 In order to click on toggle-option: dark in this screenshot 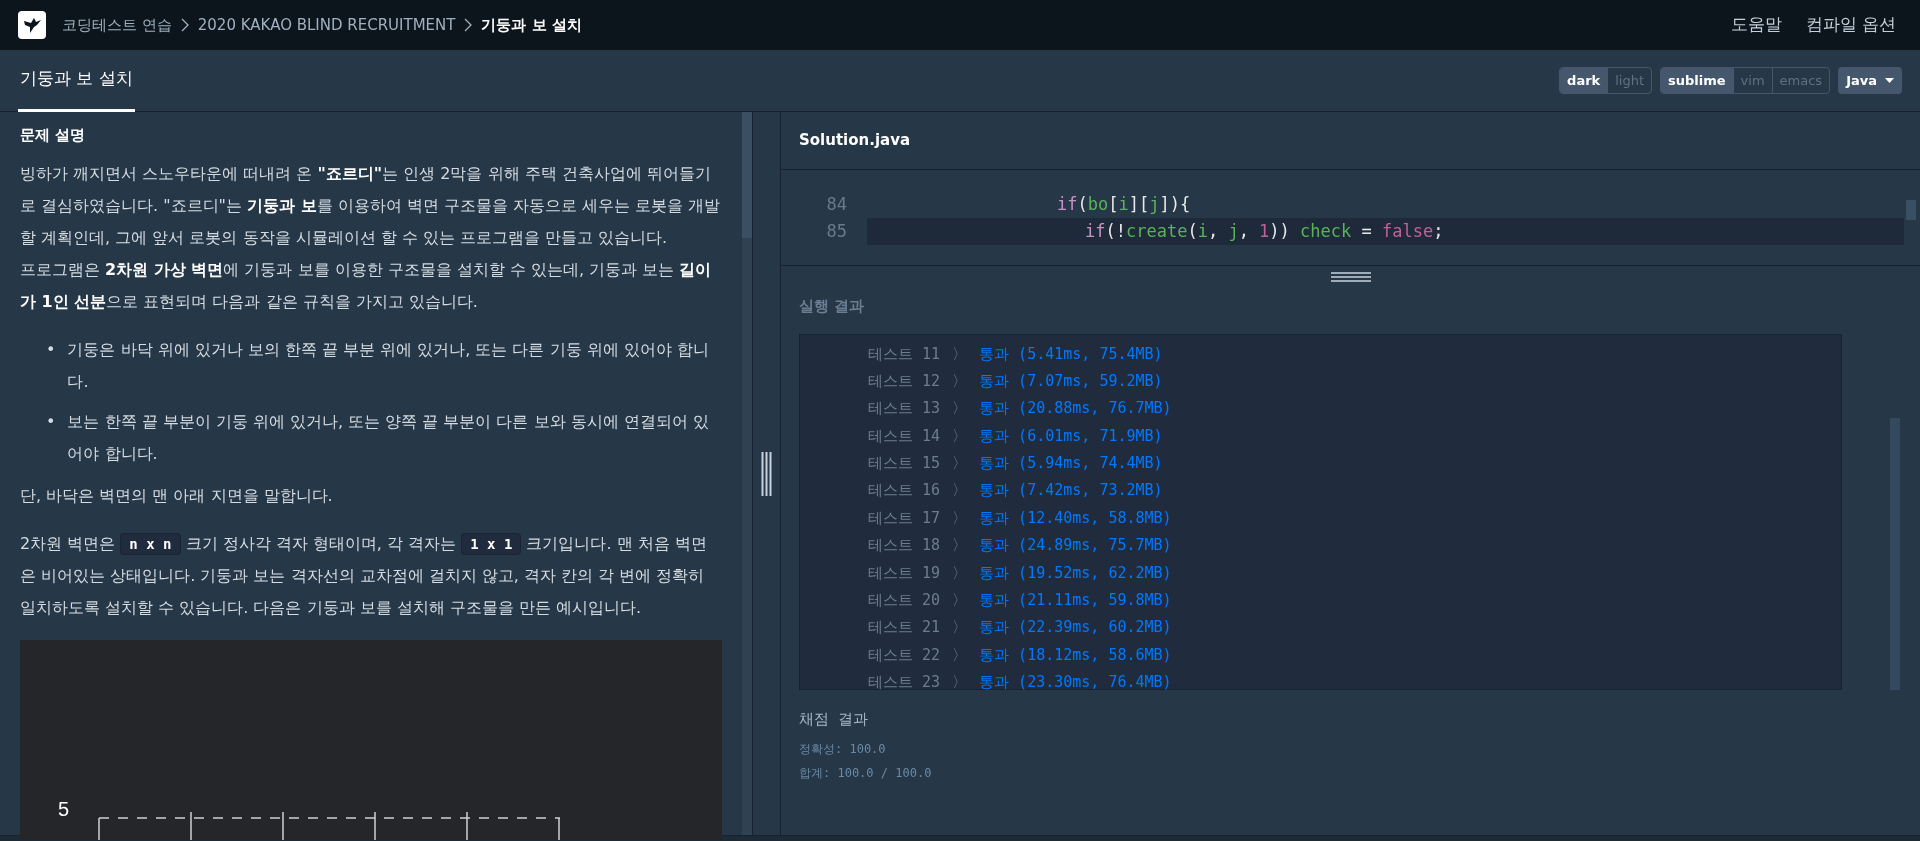, I will do `click(1584, 80)`.